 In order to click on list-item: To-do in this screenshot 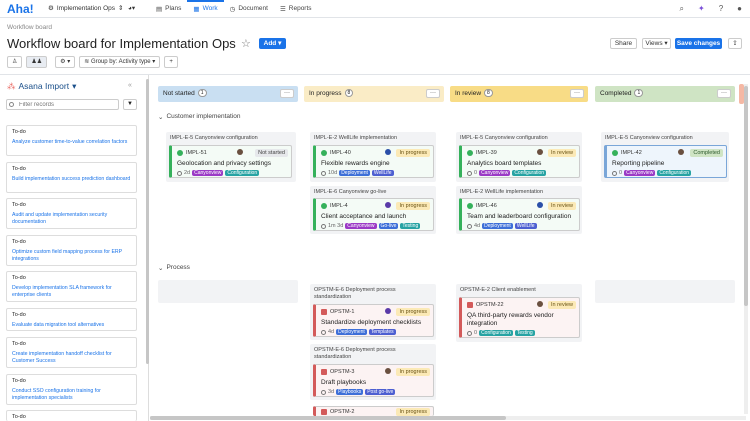, I will do `click(71, 415)`.